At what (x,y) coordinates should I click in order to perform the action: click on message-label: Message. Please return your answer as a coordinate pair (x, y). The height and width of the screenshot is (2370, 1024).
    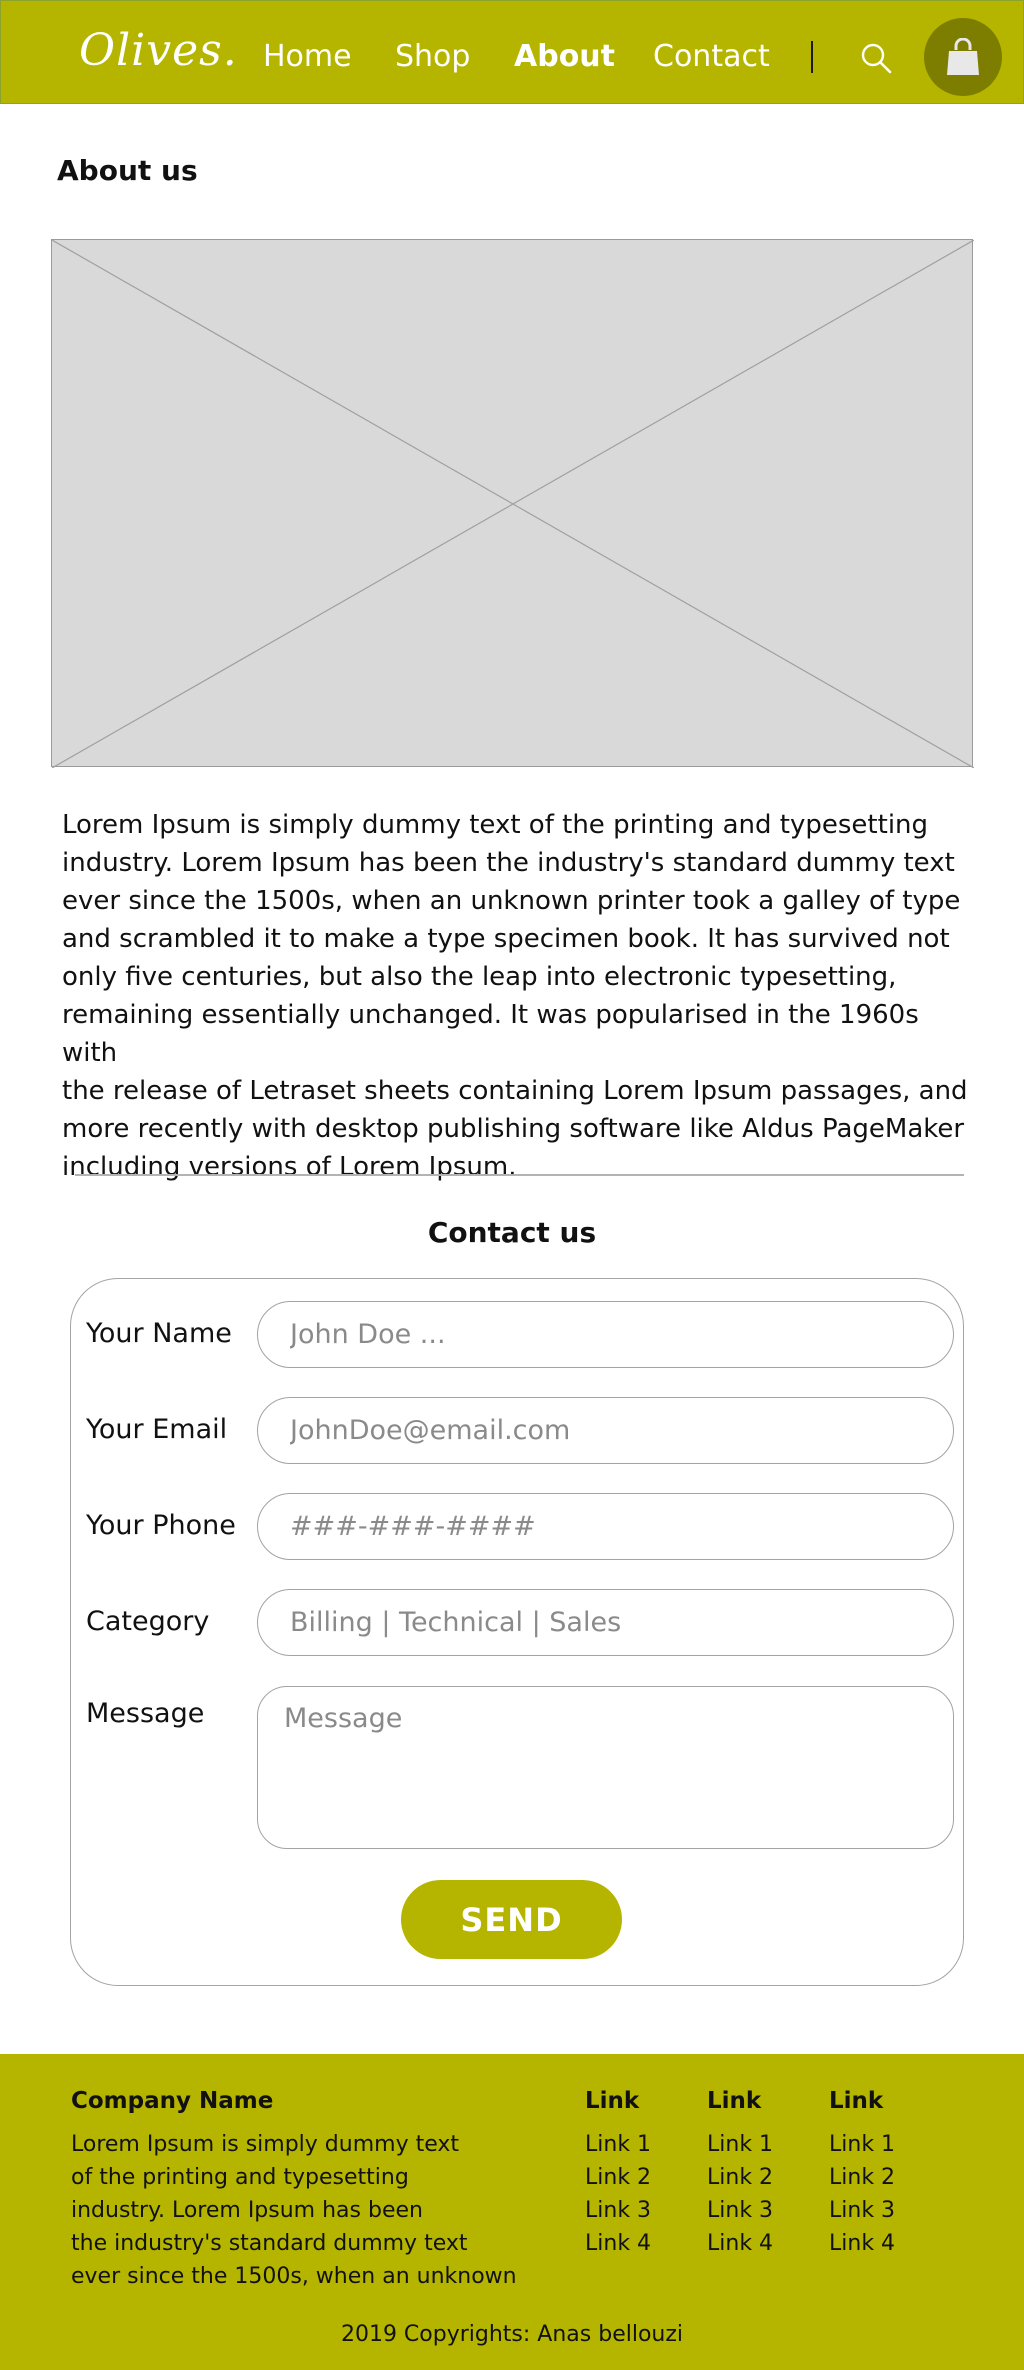
    Looking at the image, I should click on (145, 1713).